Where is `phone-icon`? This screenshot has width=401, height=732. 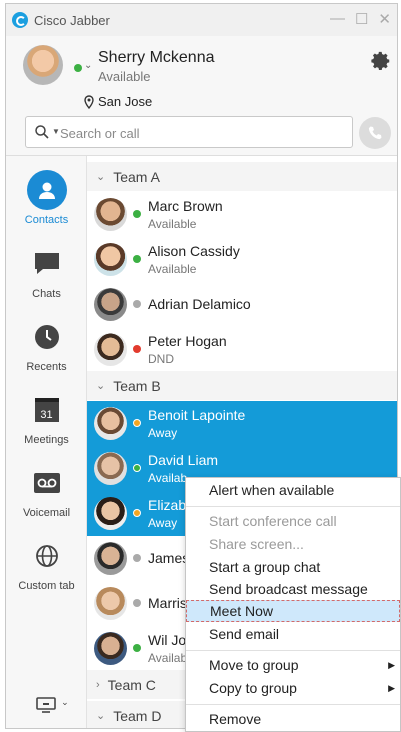 phone-icon is located at coordinates (375, 133).